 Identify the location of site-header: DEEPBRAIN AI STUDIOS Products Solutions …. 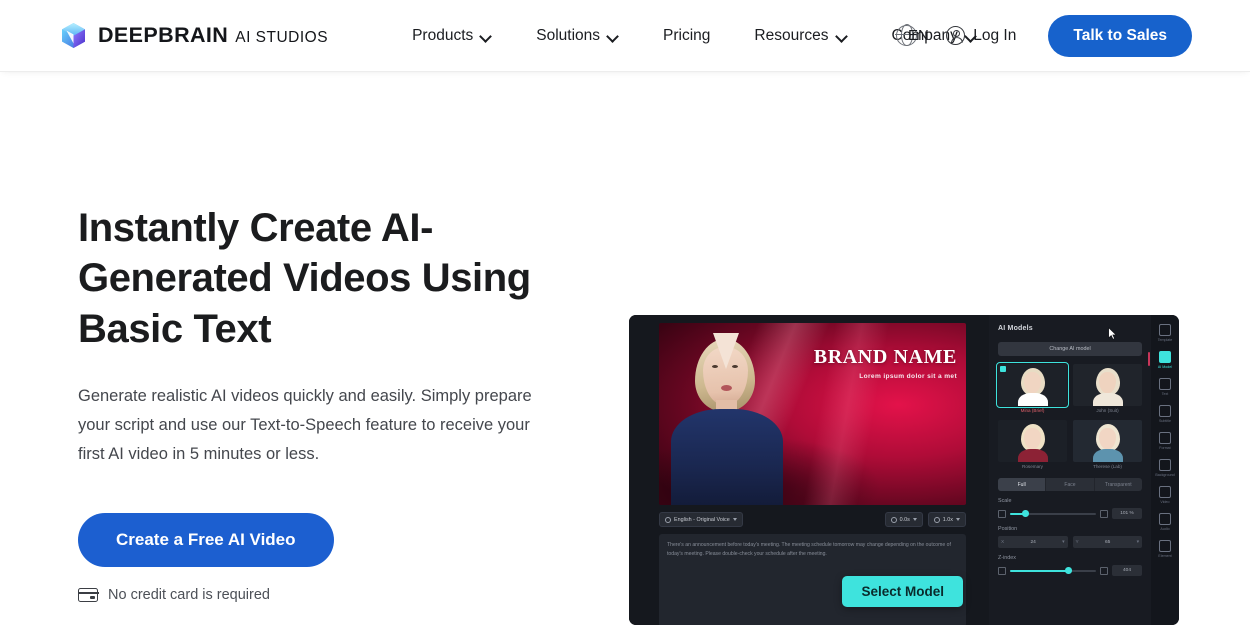
(625, 35).